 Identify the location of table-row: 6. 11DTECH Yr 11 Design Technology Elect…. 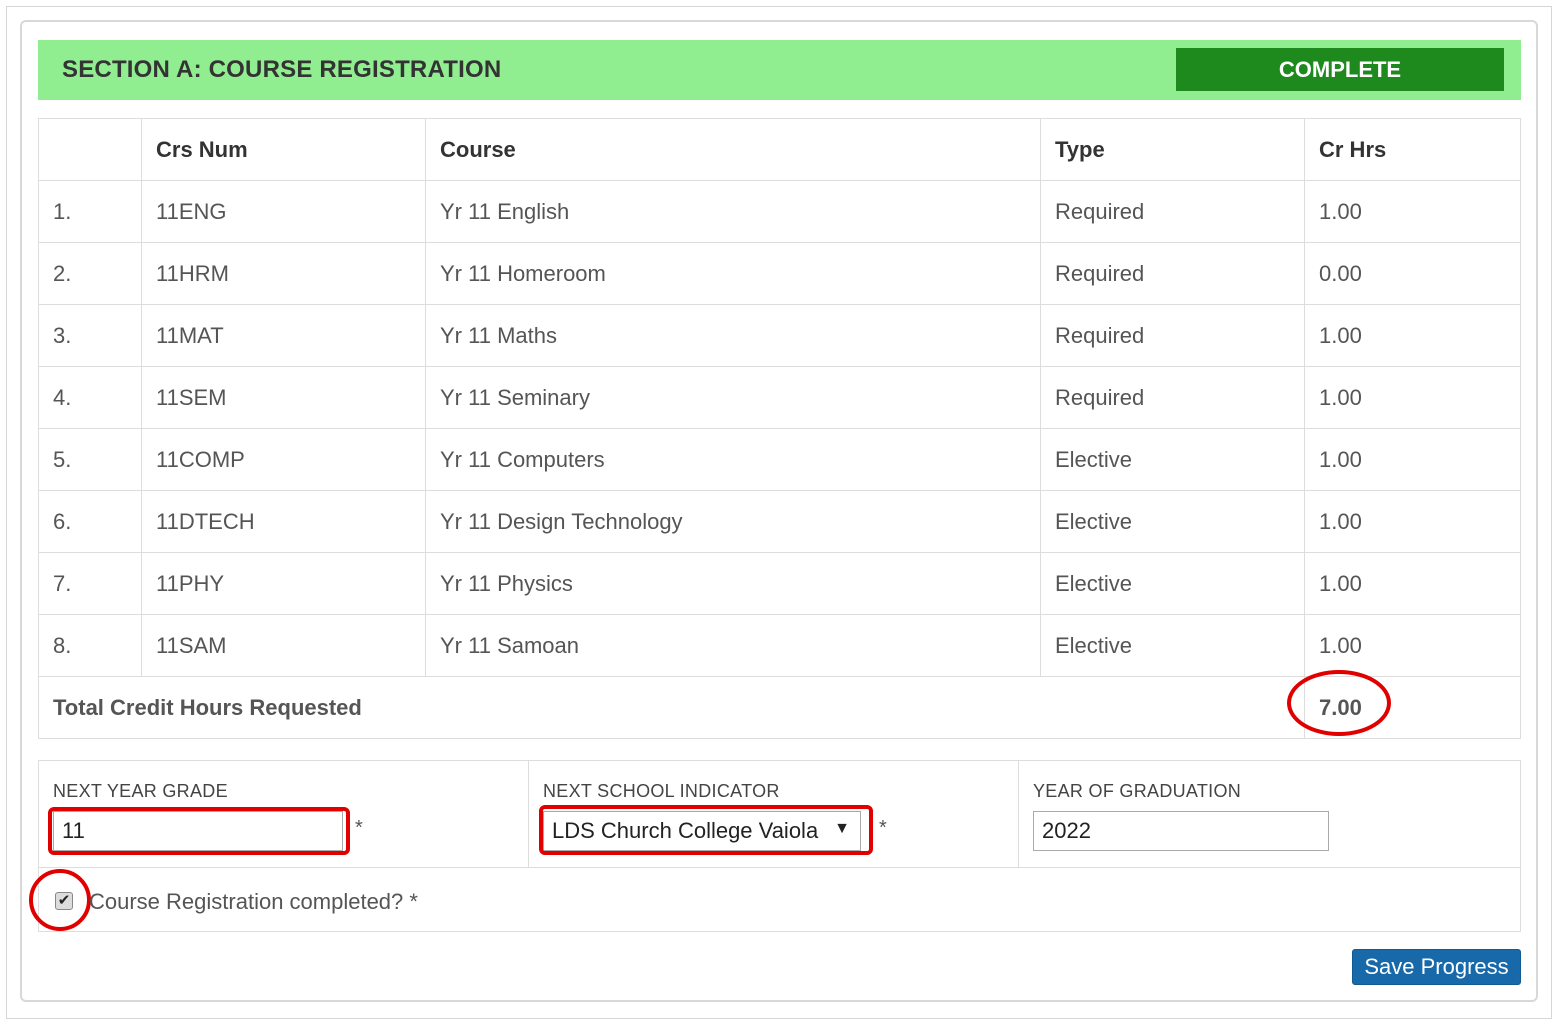
(779, 521).